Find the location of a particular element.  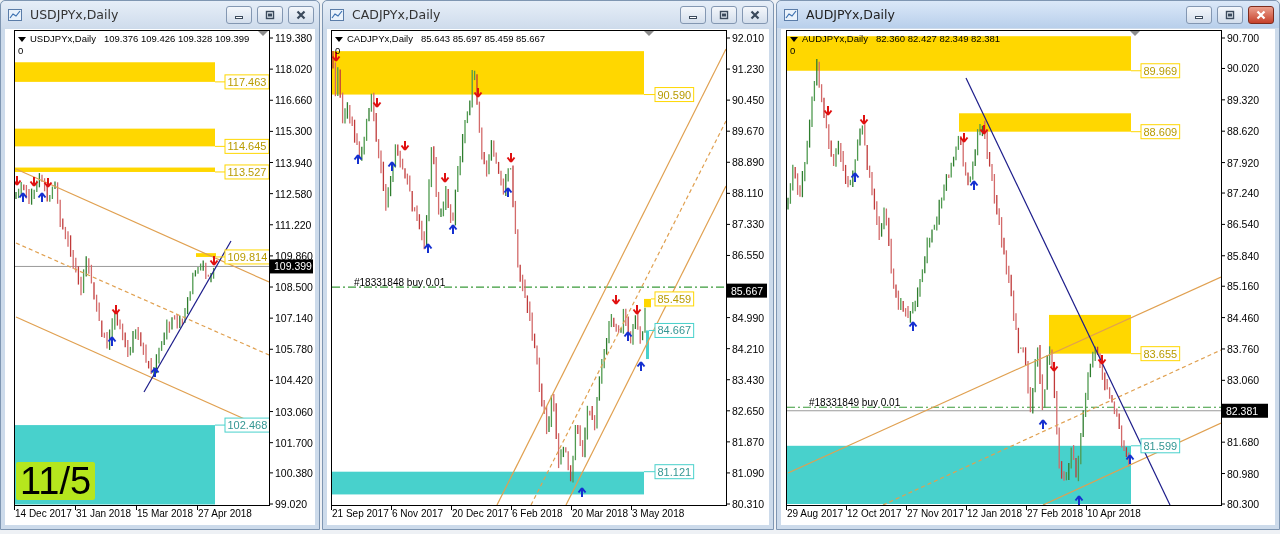

price-axis-label: 83.430 is located at coordinates (748, 379).